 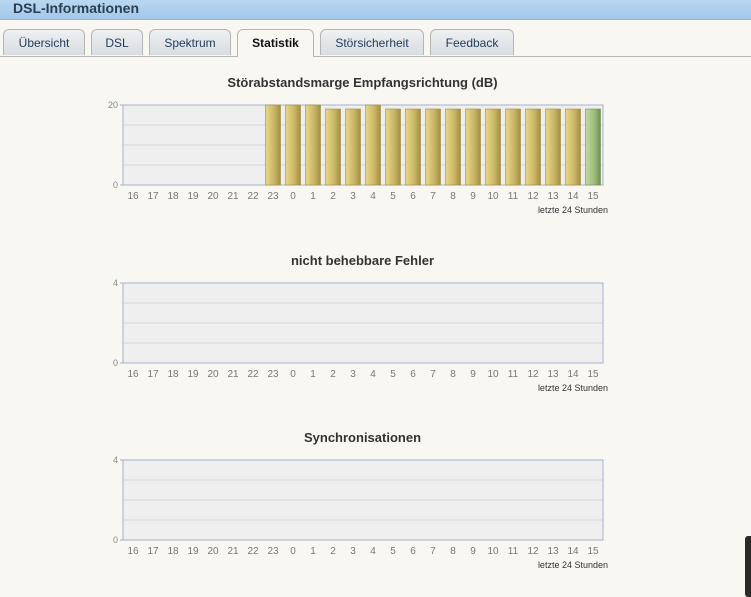 What do you see at coordinates (375, 56) in the screenshot?
I see `tab-divider` at bounding box center [375, 56].